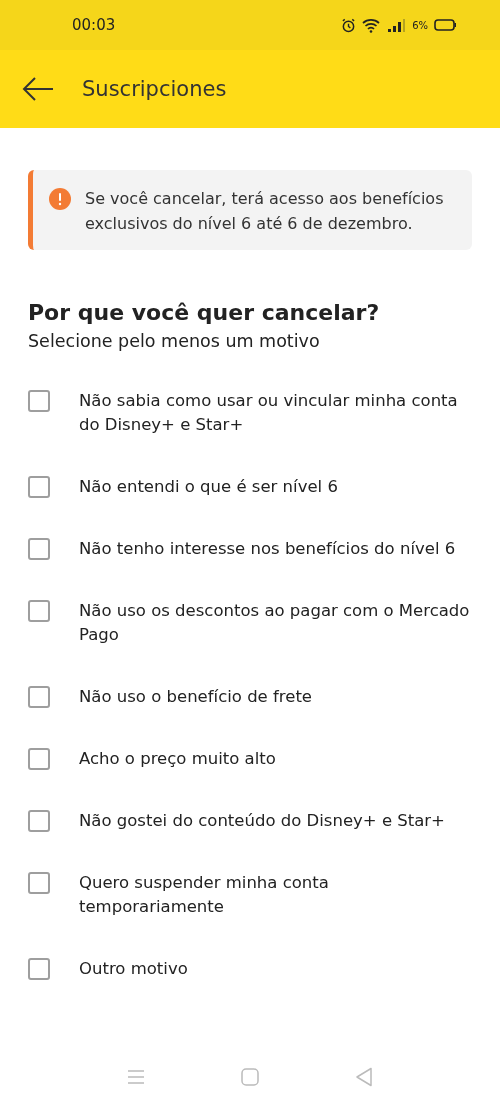 This screenshot has width=500, height=1111. I want to click on reason-label: Não gostei do conteúdo do Disney+ e Star+, so click(262, 821).